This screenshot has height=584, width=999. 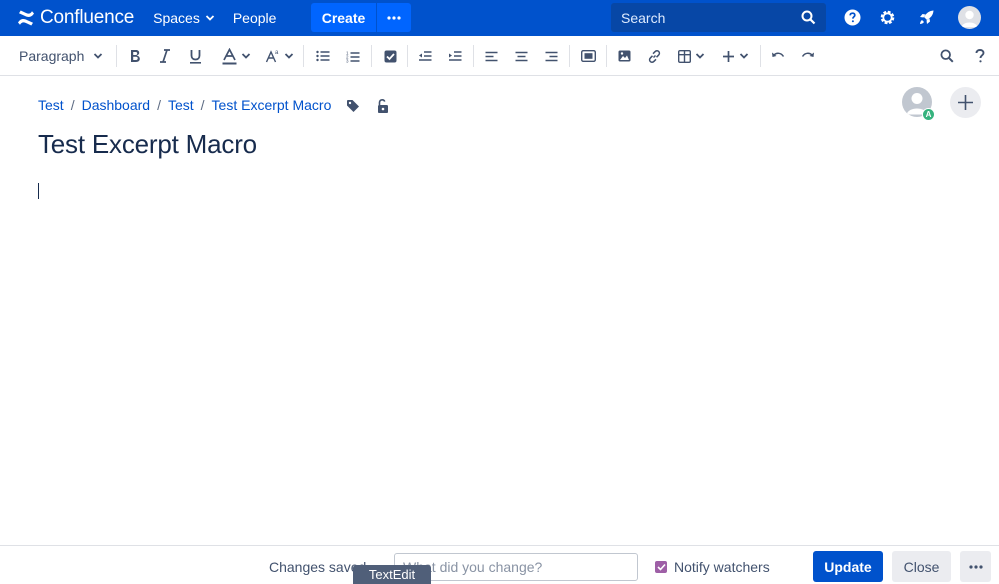 I want to click on question-mark-icon, so click(x=980, y=56).